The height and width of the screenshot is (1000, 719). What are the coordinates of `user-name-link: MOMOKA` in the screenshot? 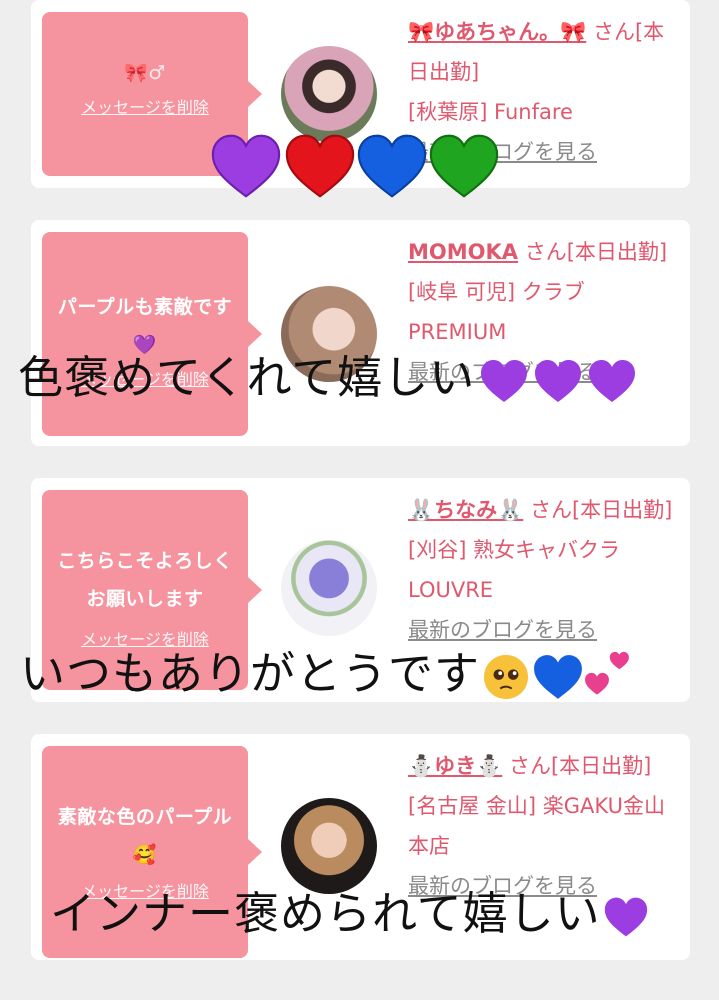 It's located at (463, 252).